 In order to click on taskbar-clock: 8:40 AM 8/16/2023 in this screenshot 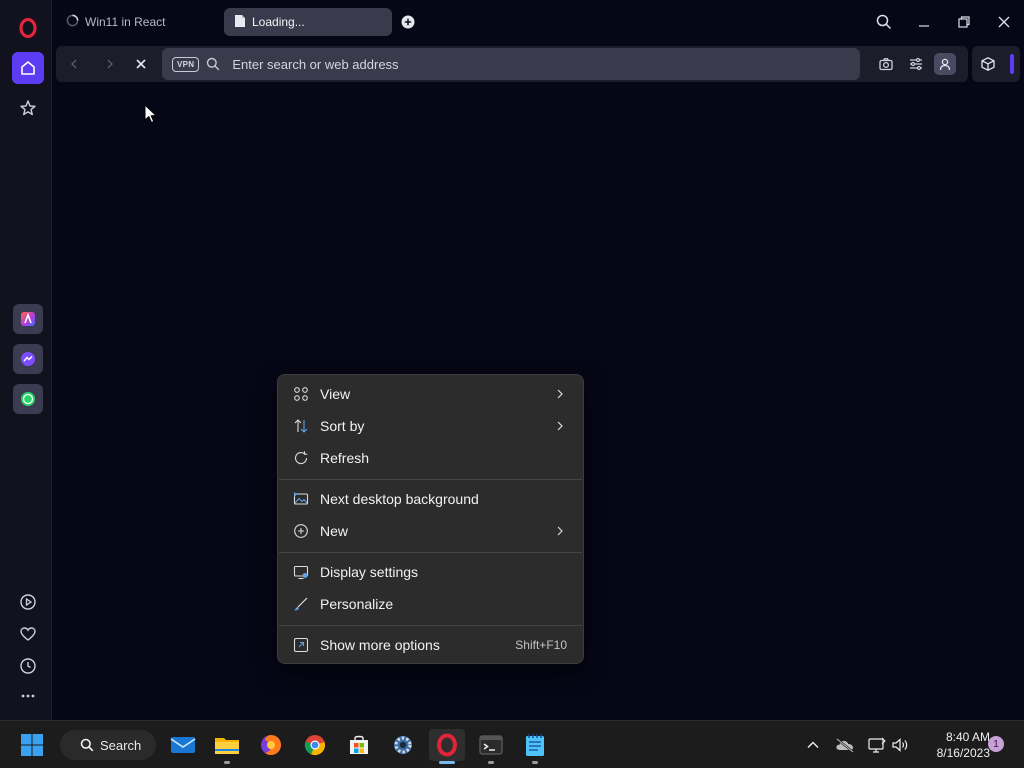, I will do `click(953, 745)`.